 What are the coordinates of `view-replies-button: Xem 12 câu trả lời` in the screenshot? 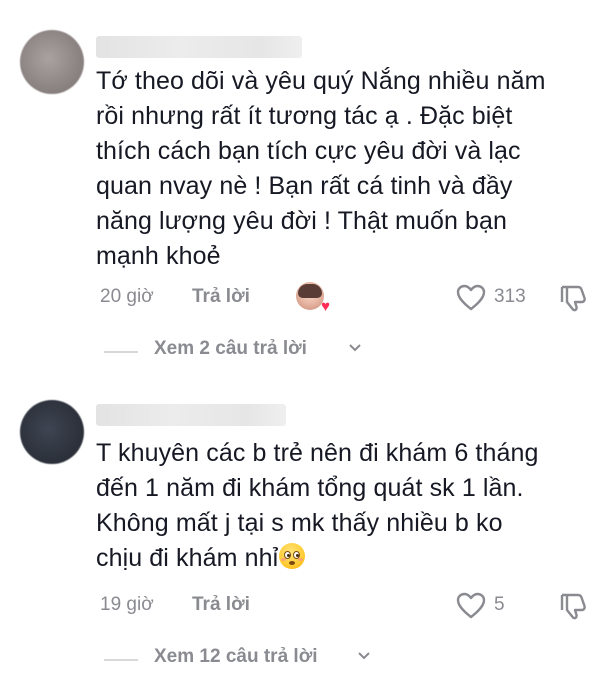 It's located at (306, 659).